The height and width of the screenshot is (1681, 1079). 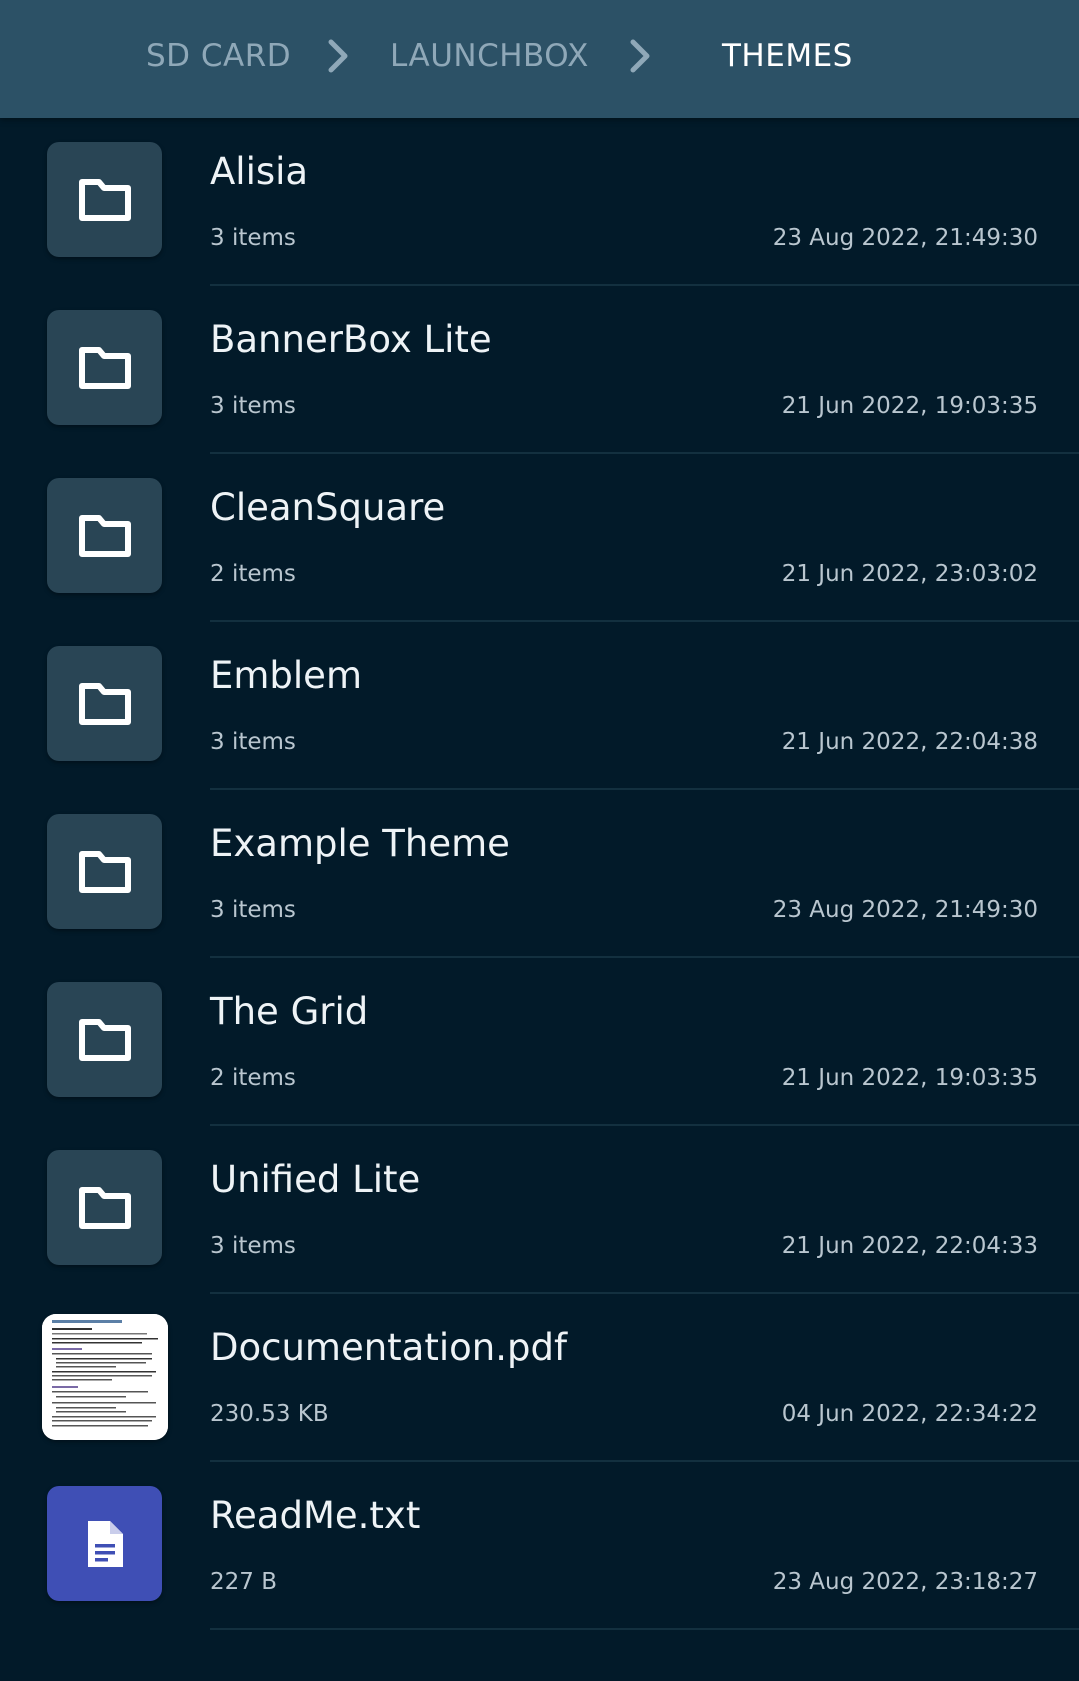 What do you see at coordinates (905, 1582) in the screenshot?
I see `item-date: 23 Aug 2022, 23:18:27` at bounding box center [905, 1582].